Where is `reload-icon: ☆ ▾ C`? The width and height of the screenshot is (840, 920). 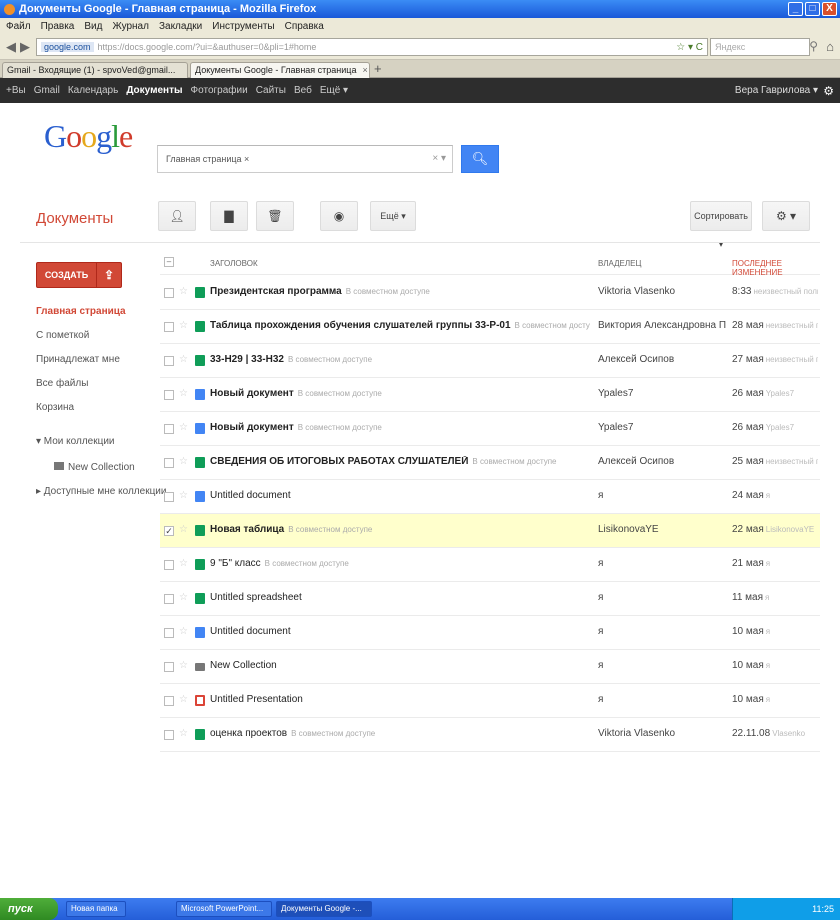
reload-icon: ☆ ▾ C is located at coordinates (689, 47).